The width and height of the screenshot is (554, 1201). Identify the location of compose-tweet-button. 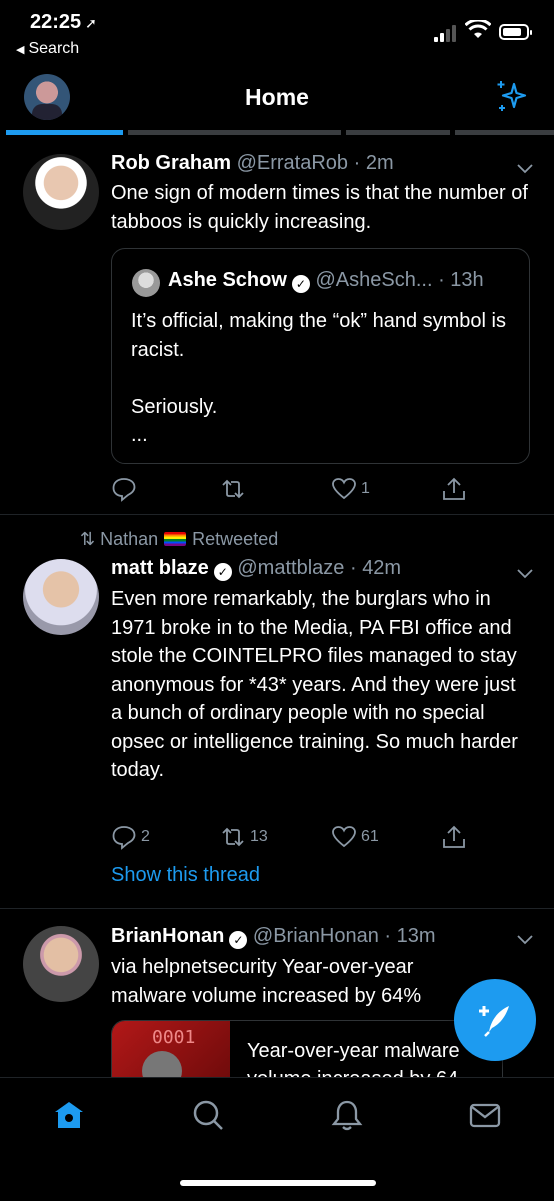
(495, 1020).